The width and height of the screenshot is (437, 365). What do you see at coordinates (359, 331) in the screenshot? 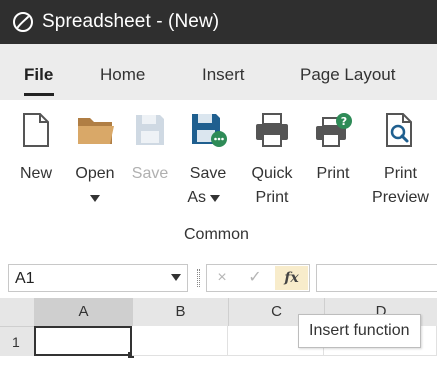
I see `insert-function-tooltip: Insert function` at bounding box center [359, 331].